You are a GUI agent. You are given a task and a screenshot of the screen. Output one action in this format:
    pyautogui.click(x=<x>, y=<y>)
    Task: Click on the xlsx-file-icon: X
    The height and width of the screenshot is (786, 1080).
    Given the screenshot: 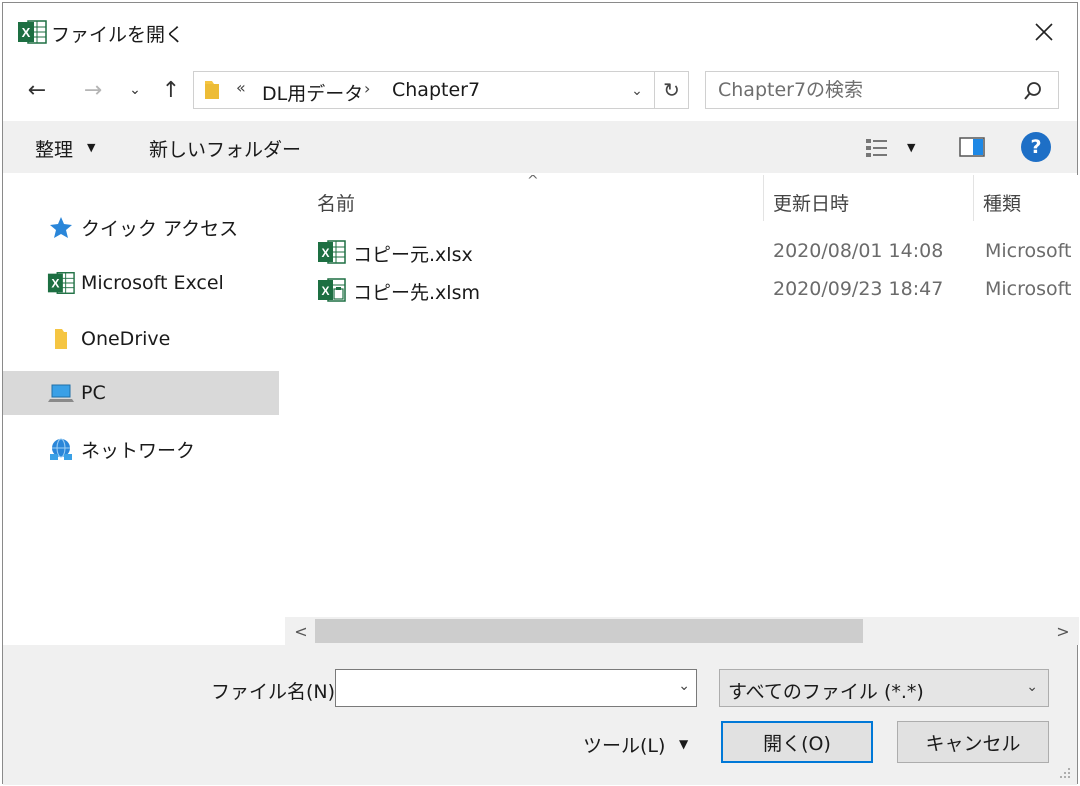 What is the action you would take?
    pyautogui.click(x=332, y=252)
    